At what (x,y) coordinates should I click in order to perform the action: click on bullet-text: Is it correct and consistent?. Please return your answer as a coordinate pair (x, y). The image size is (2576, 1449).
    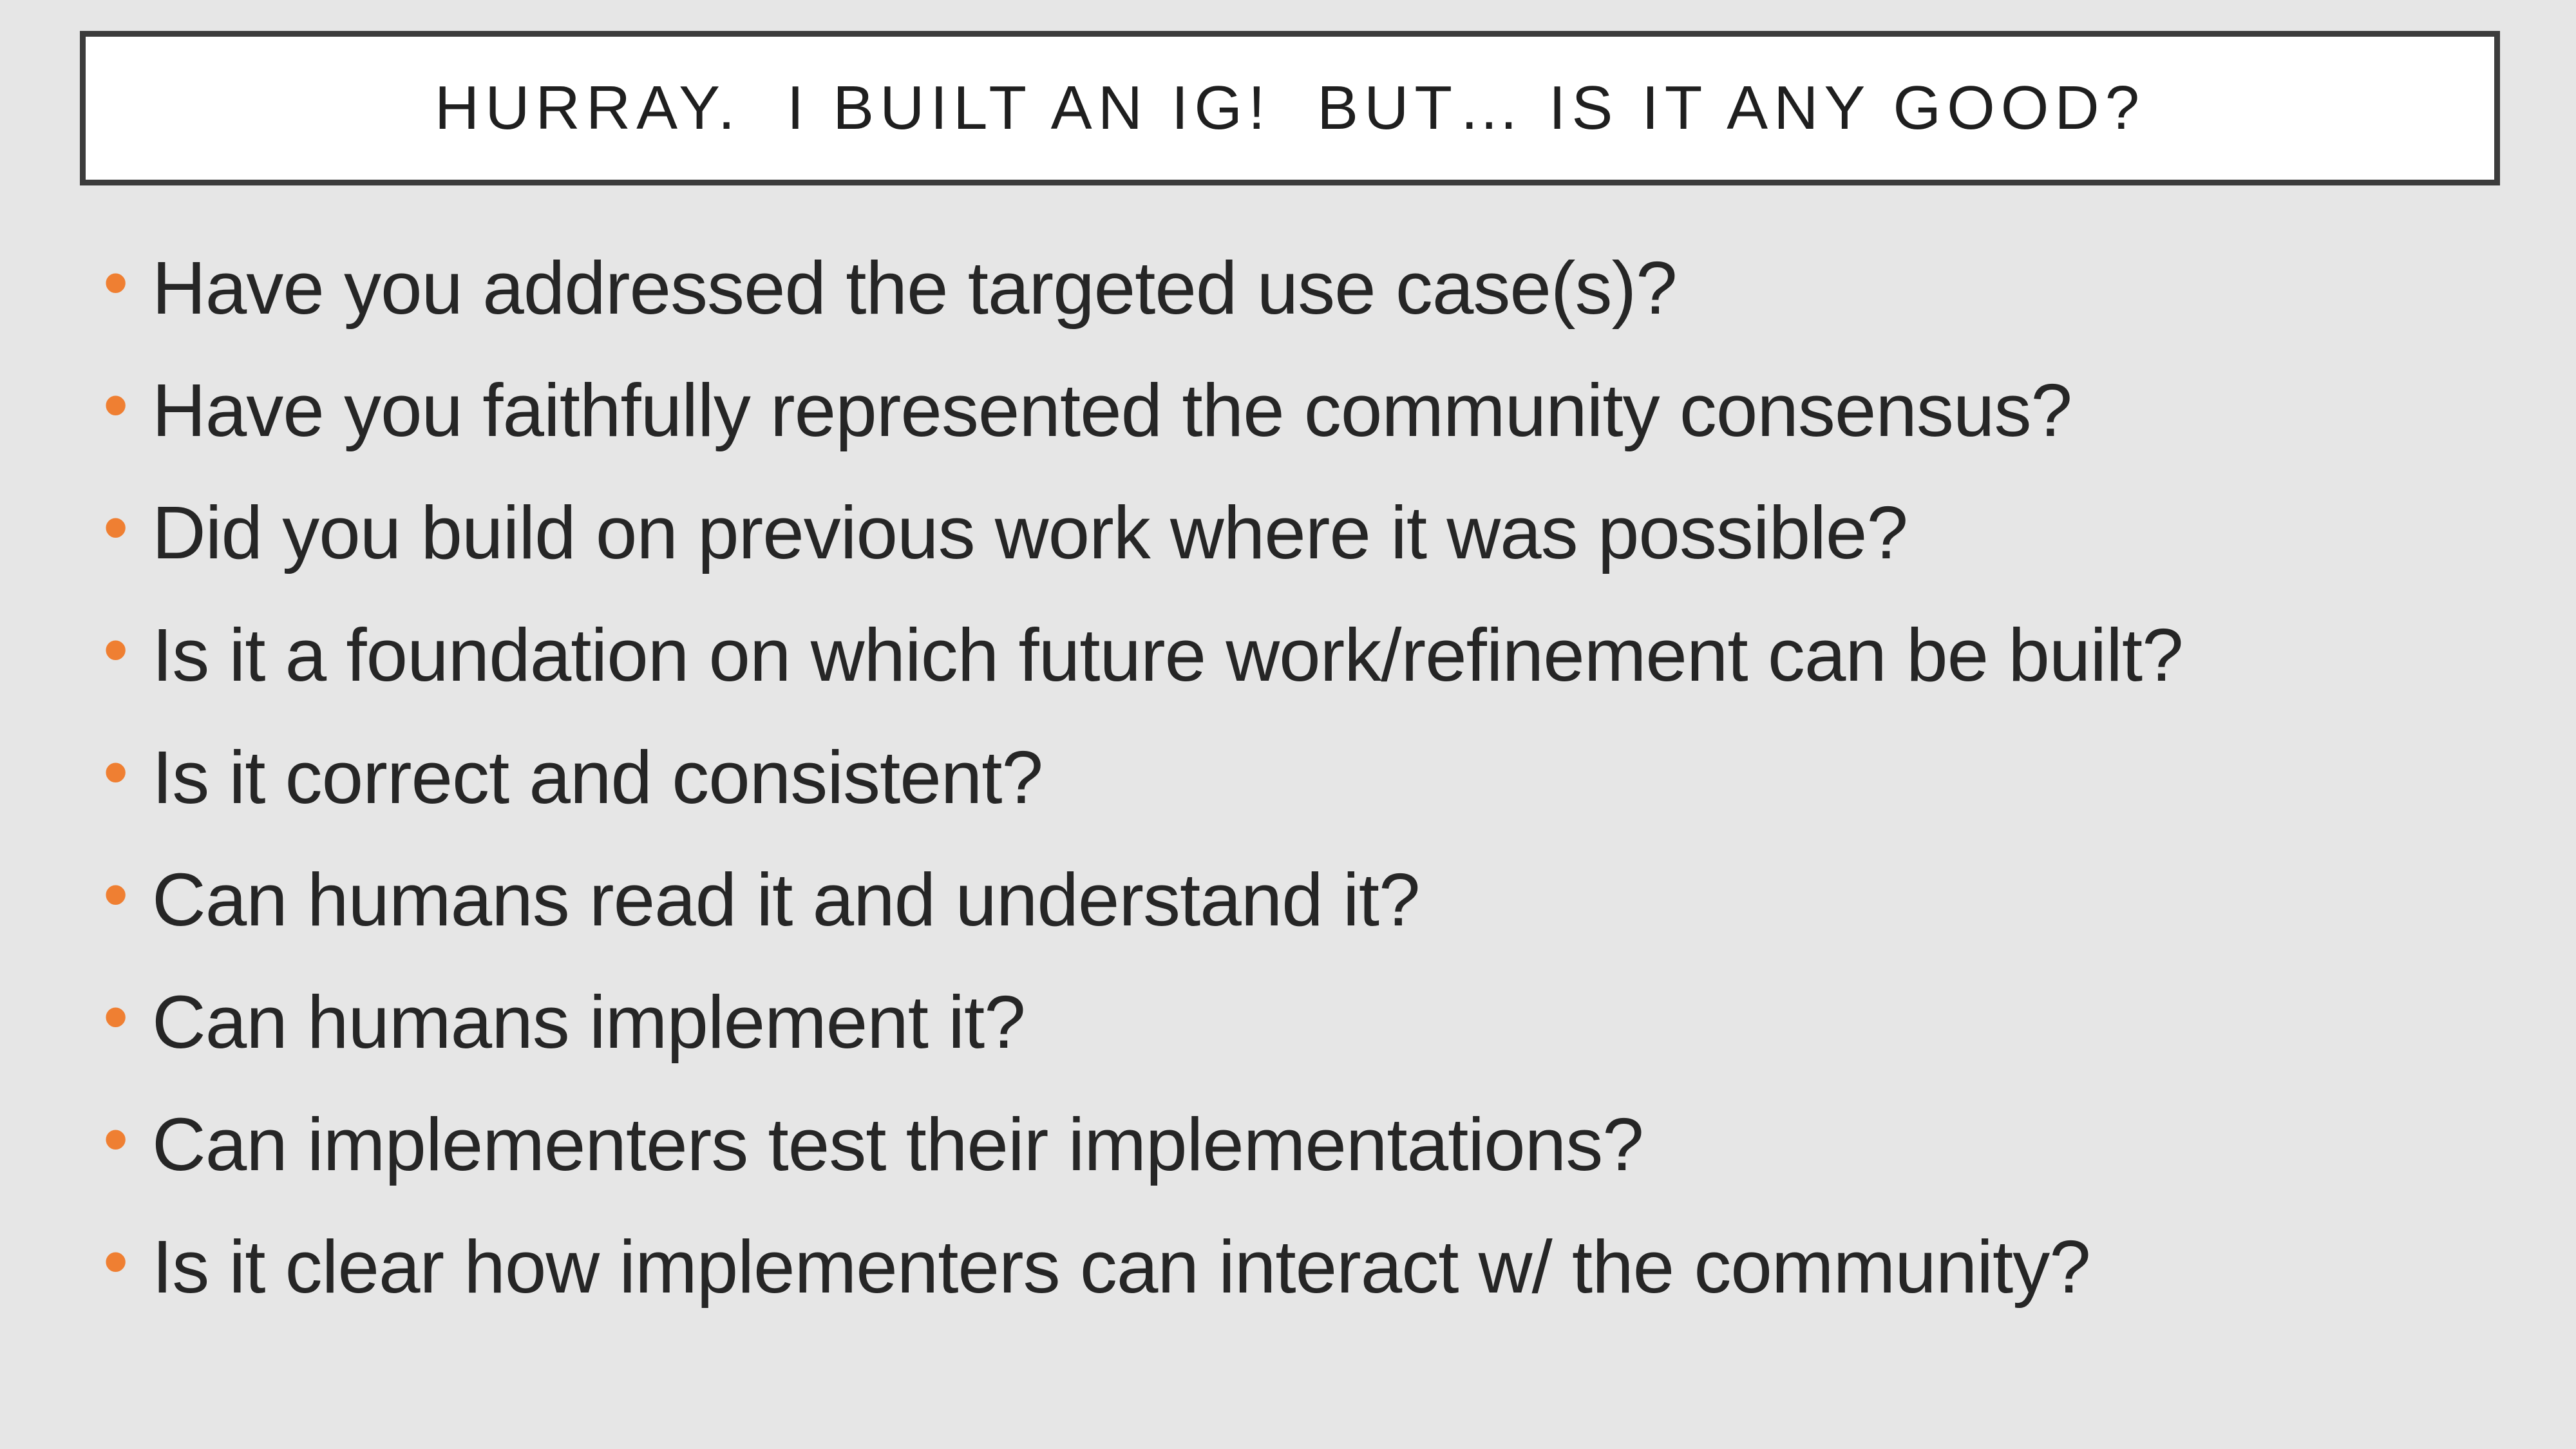
    Looking at the image, I should click on (597, 777).